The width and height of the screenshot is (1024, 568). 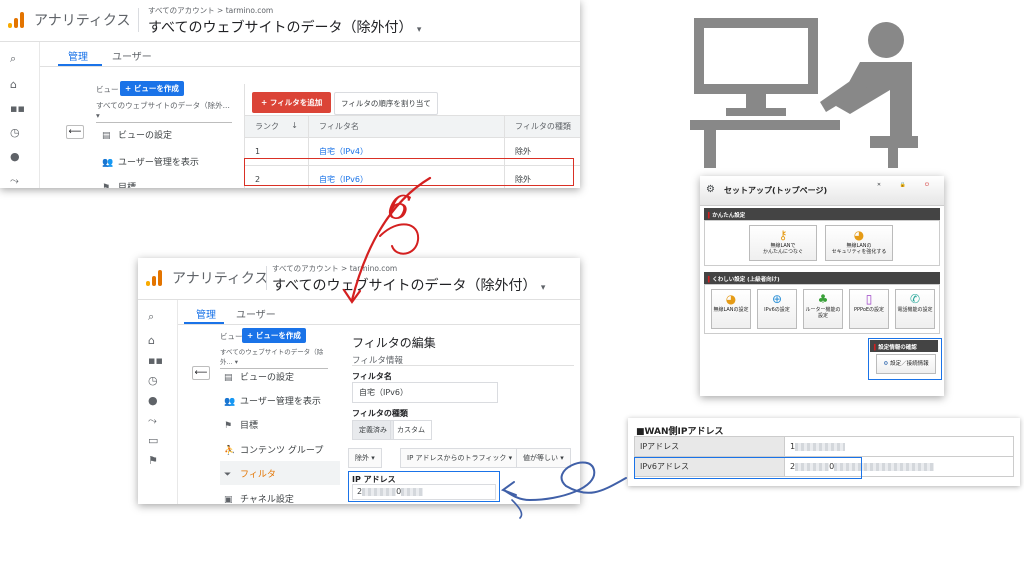 What do you see at coordinates (406, 126) in the screenshot?
I see `column-header-name: フィルタ名` at bounding box center [406, 126].